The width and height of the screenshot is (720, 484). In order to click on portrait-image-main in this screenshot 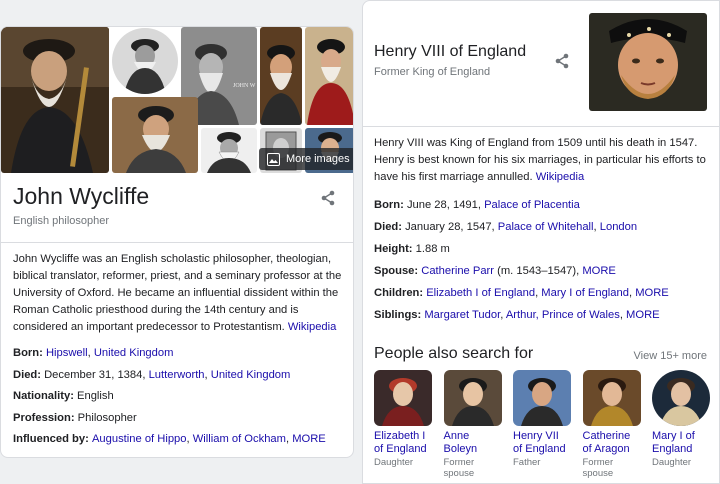, I will do `click(55, 100)`.